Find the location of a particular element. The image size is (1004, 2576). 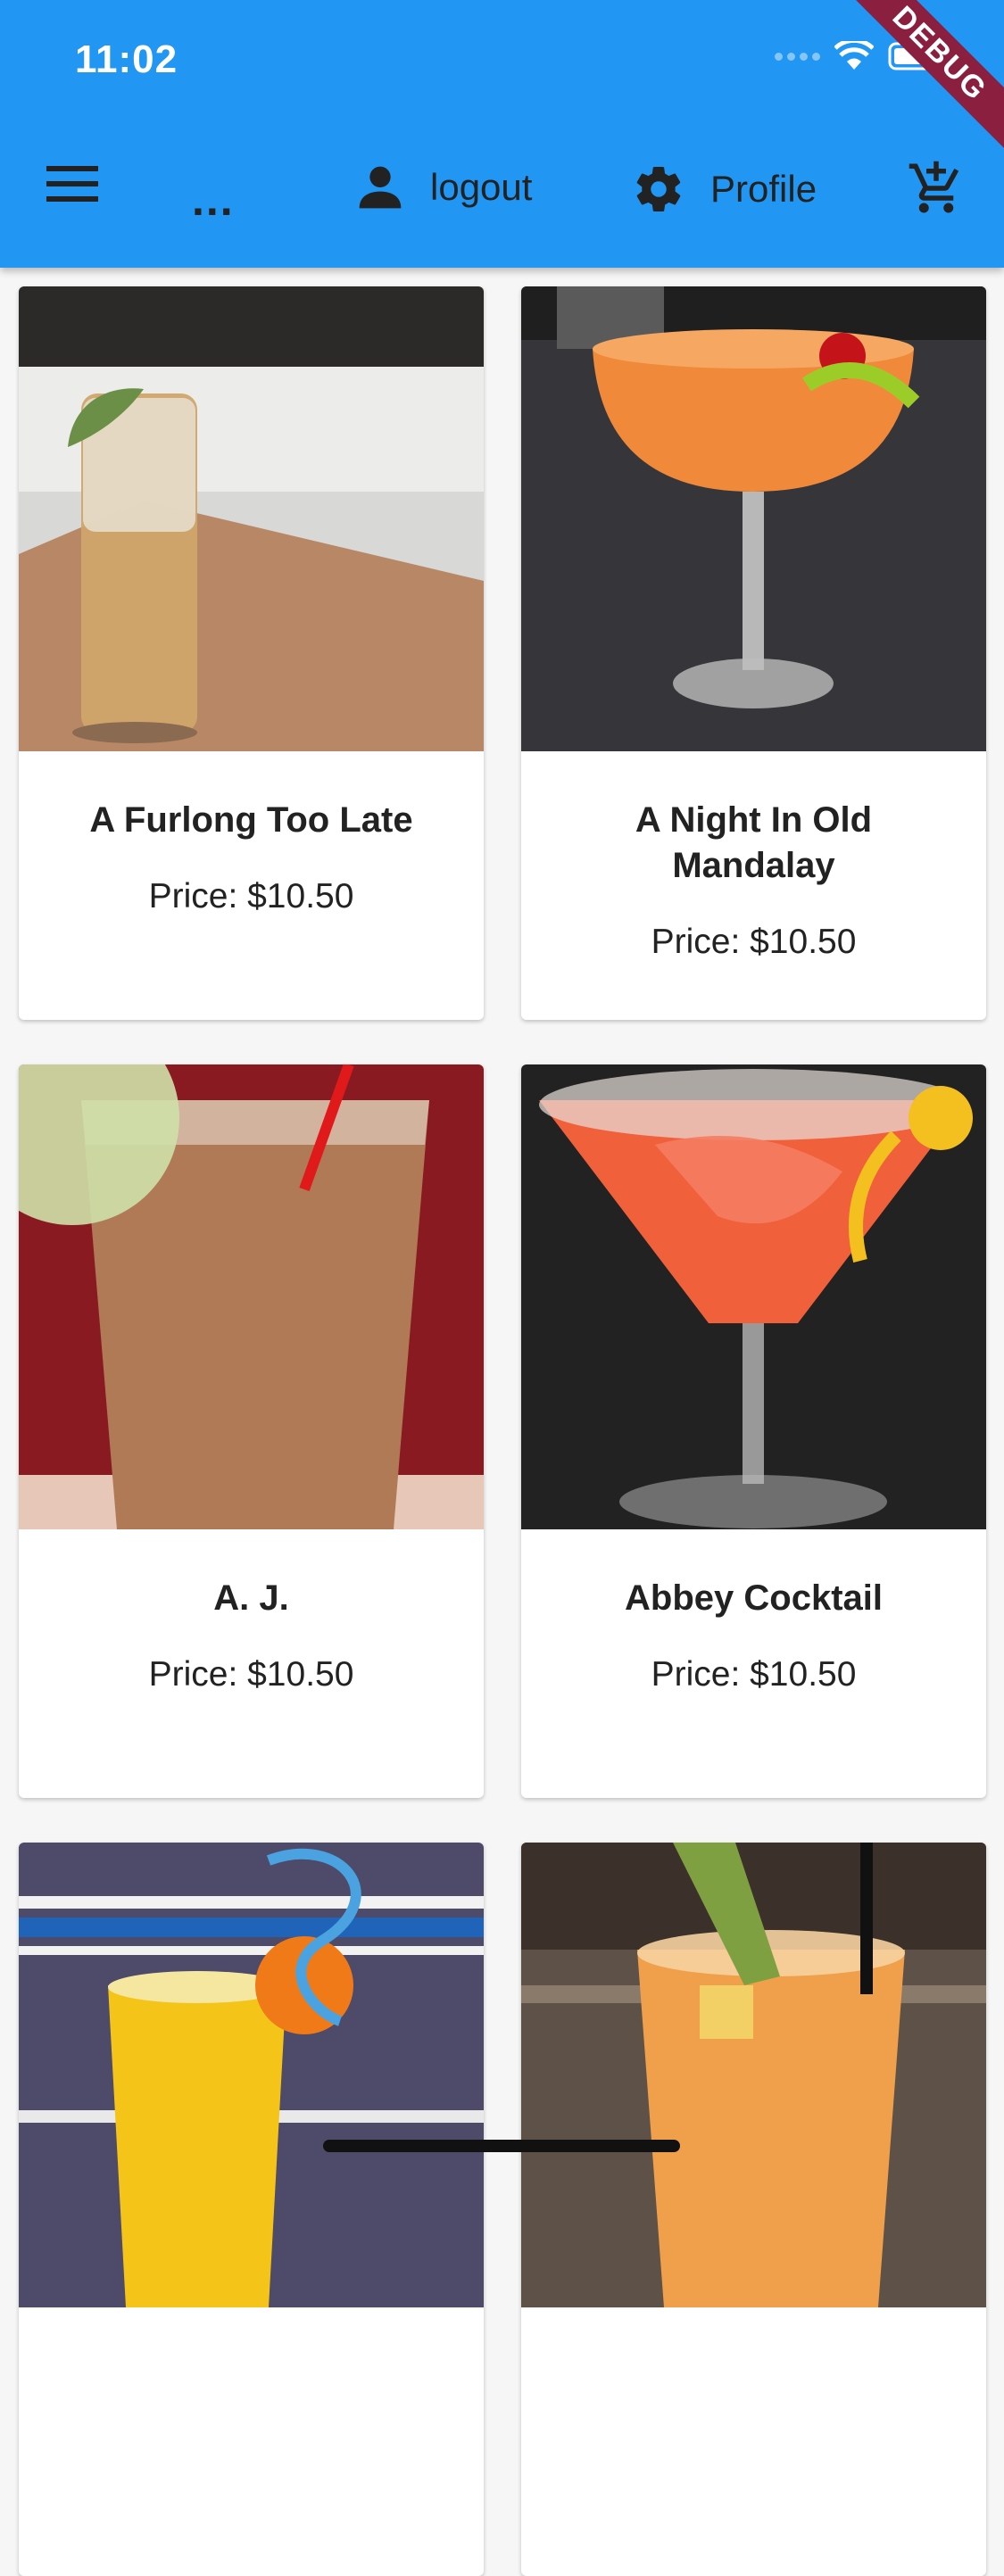

profile-label: Profile is located at coordinates (763, 189).